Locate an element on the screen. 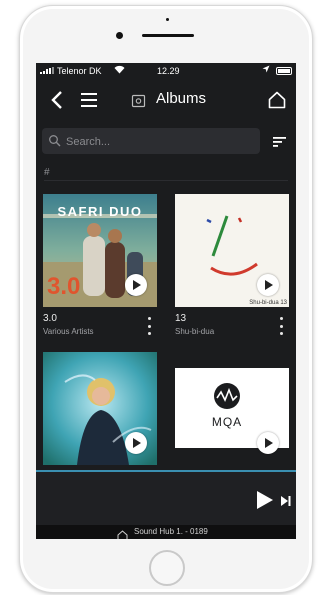 The height and width of the screenshot is (595, 321). earpiece-speaker is located at coordinates (168, 35).